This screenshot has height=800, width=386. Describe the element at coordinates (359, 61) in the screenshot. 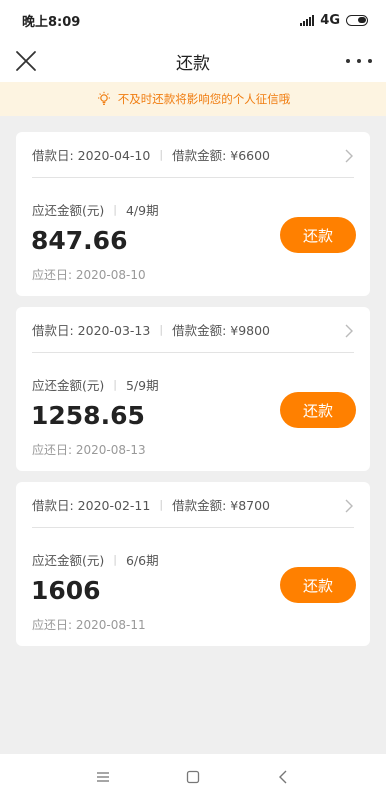

I see `more-icon` at that location.